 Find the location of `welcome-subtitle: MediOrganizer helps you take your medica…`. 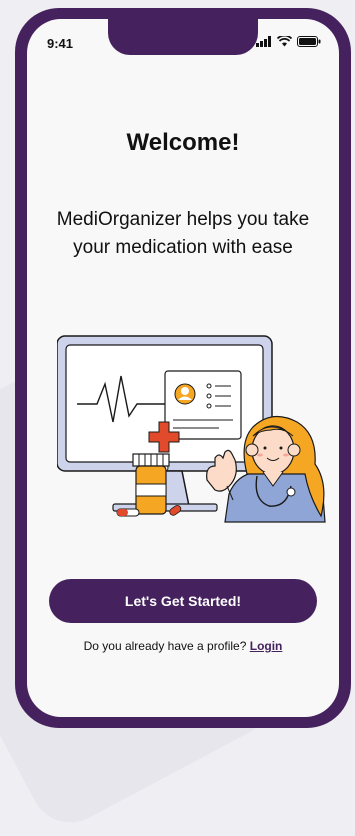

welcome-subtitle: MediOrganizer helps you take your medica… is located at coordinates (183, 233).